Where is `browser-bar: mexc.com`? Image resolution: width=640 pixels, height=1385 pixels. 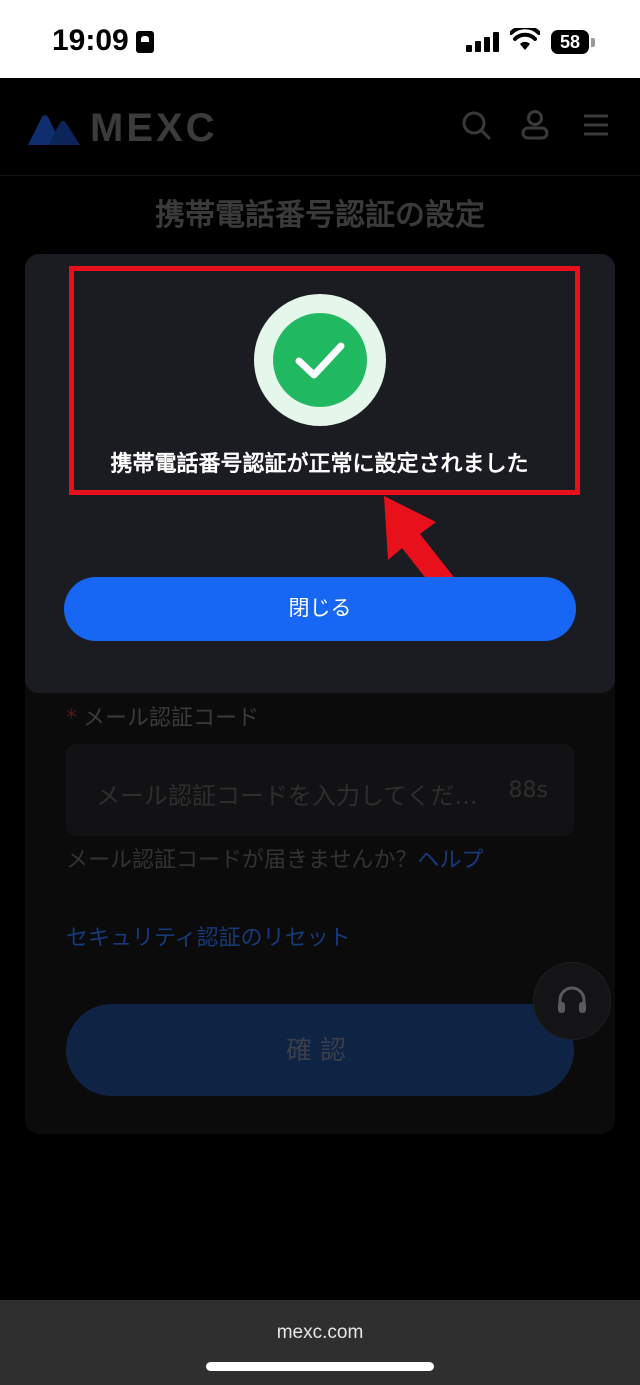
browser-bar: mexc.com is located at coordinates (320, 1342).